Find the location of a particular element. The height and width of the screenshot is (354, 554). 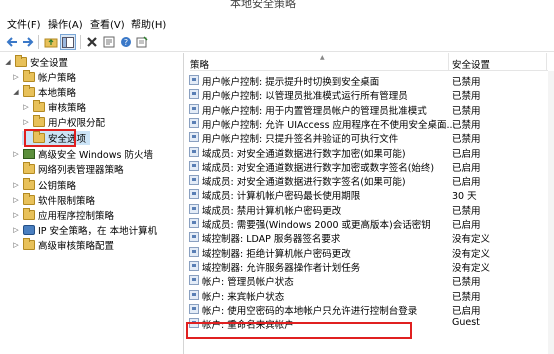

policy-name: 域成员: 计算机帐户密码最长使用期限 is located at coordinates (281, 197).